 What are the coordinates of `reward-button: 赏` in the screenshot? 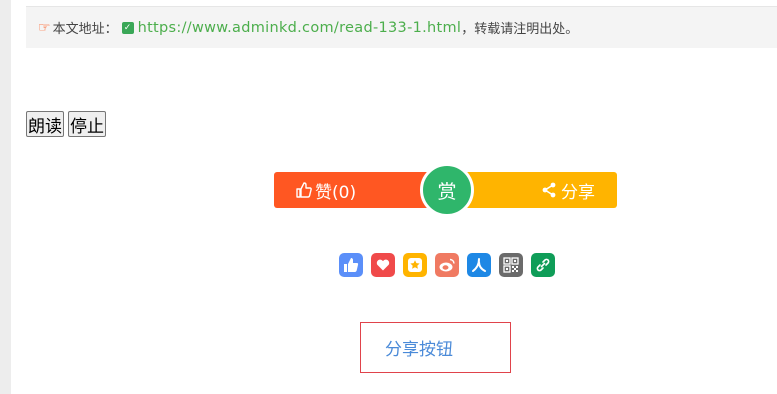 It's located at (447, 190).